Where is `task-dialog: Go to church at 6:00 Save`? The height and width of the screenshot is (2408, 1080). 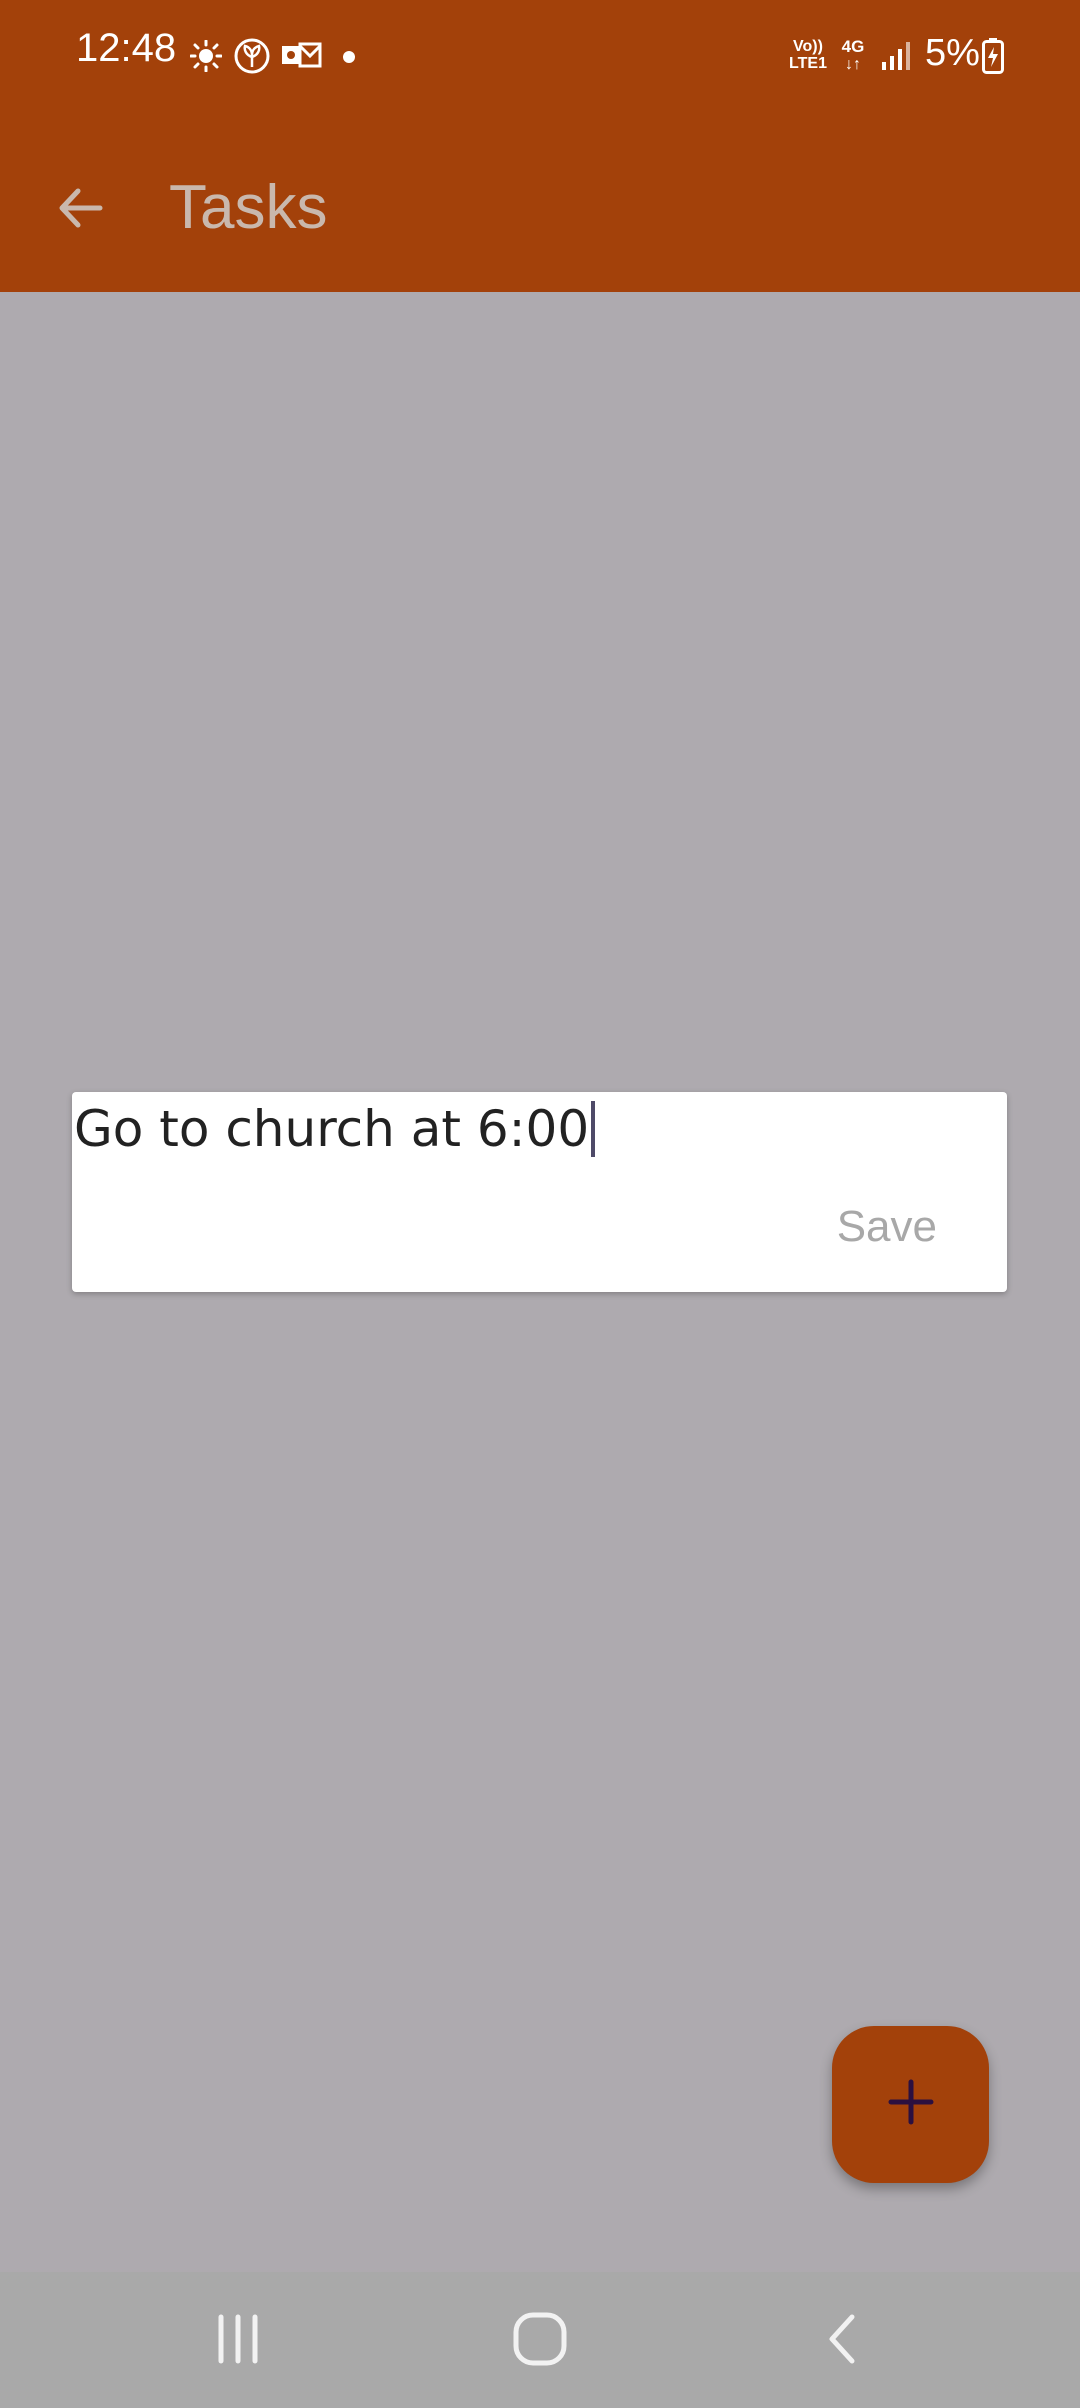 task-dialog: Go to church at 6:00 Save is located at coordinates (539, 1192).